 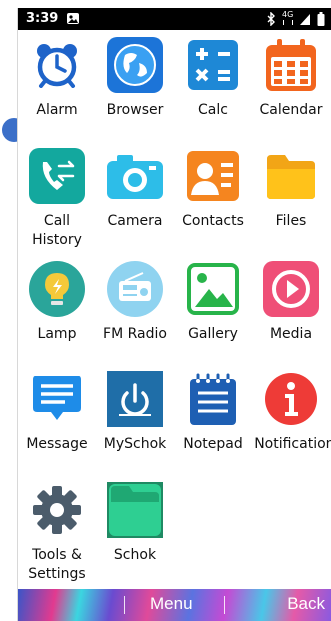 I want to click on gallery-icon, so click(x=213, y=289).